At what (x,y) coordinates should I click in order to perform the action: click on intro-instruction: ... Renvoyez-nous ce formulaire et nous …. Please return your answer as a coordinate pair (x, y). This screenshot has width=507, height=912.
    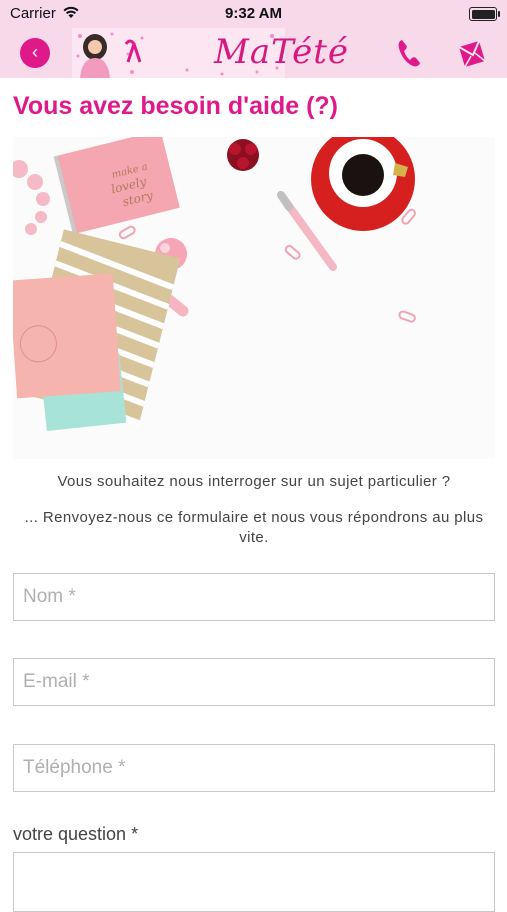
    Looking at the image, I should click on (254, 527).